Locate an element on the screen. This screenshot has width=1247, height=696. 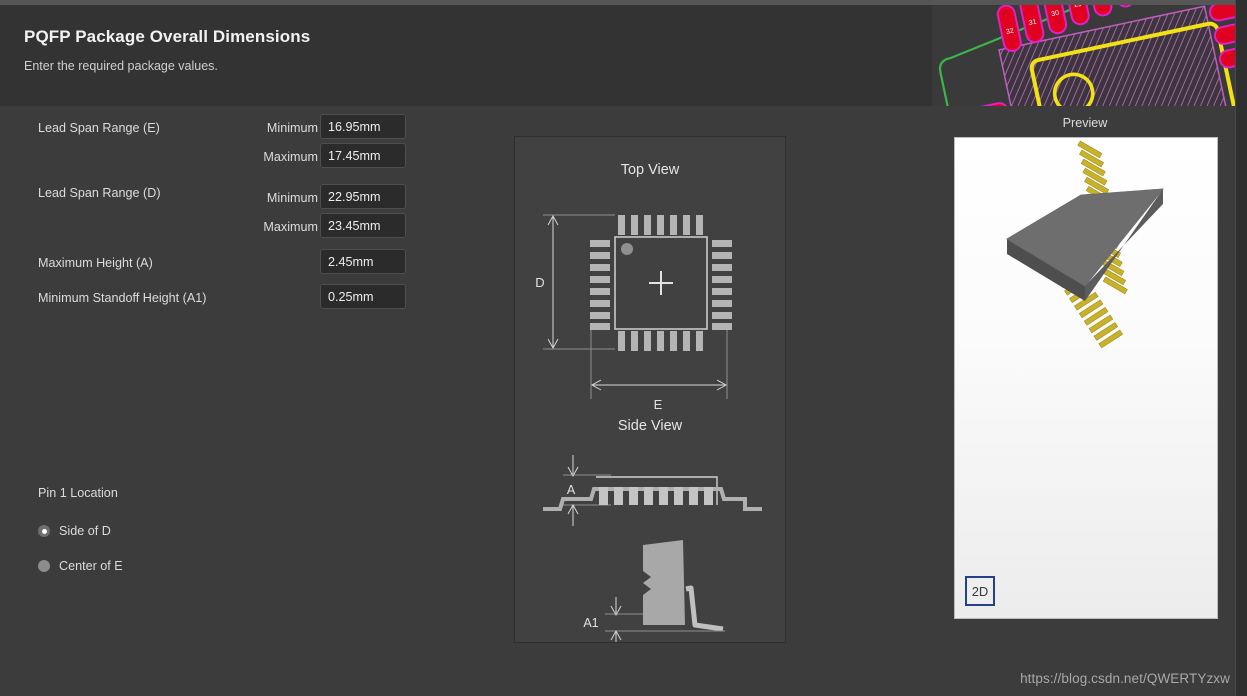
radio-center-of-e: Center of E is located at coordinates (80, 566).